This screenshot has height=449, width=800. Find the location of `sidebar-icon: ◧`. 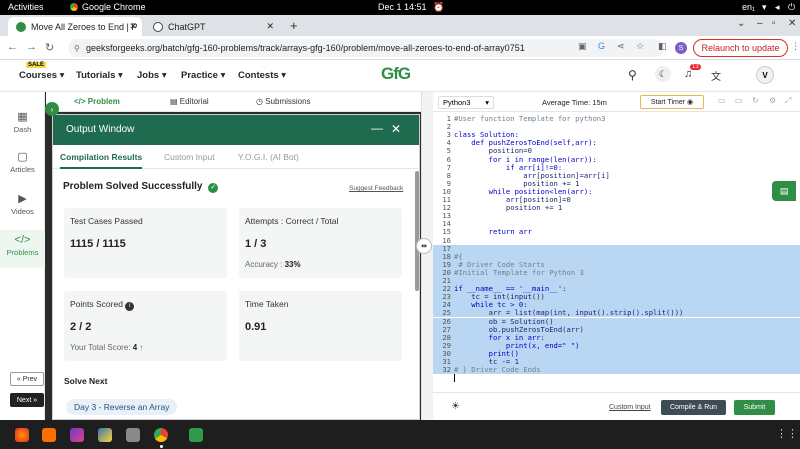

sidebar-icon: ◧ is located at coordinates (662, 46).